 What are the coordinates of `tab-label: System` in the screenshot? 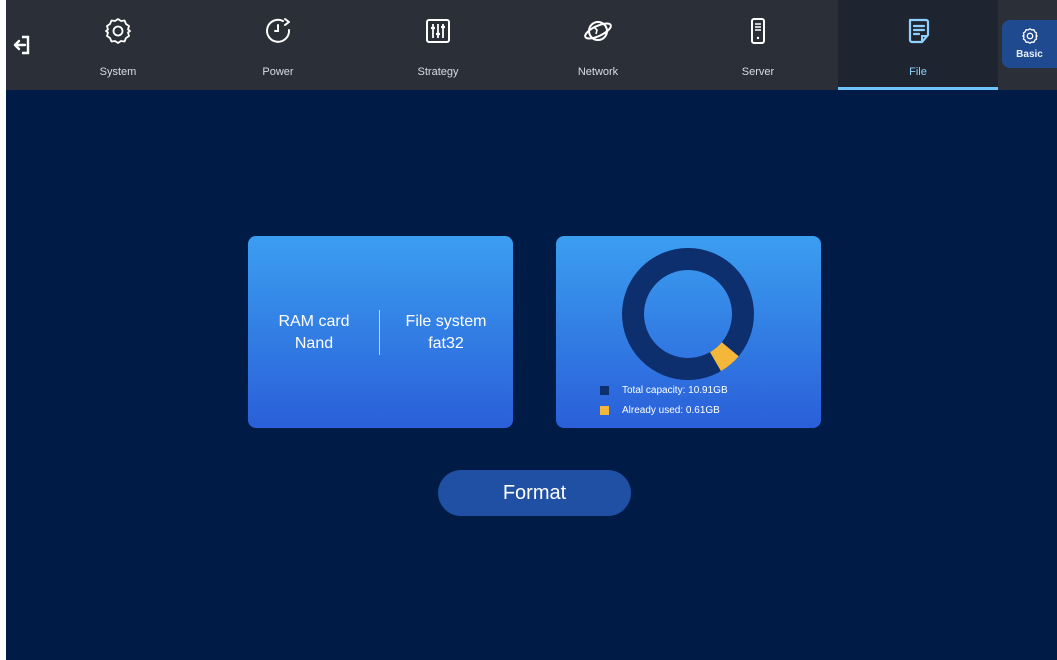 It's located at (118, 72).